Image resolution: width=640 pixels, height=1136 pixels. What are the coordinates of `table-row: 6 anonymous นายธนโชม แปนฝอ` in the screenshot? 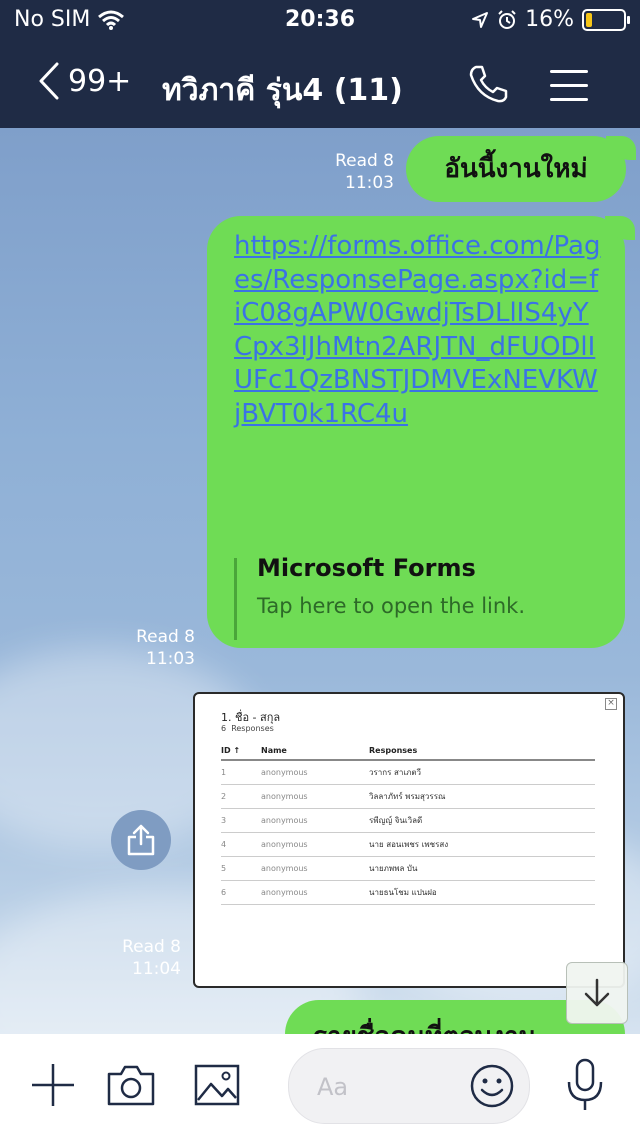 It's located at (408, 892).